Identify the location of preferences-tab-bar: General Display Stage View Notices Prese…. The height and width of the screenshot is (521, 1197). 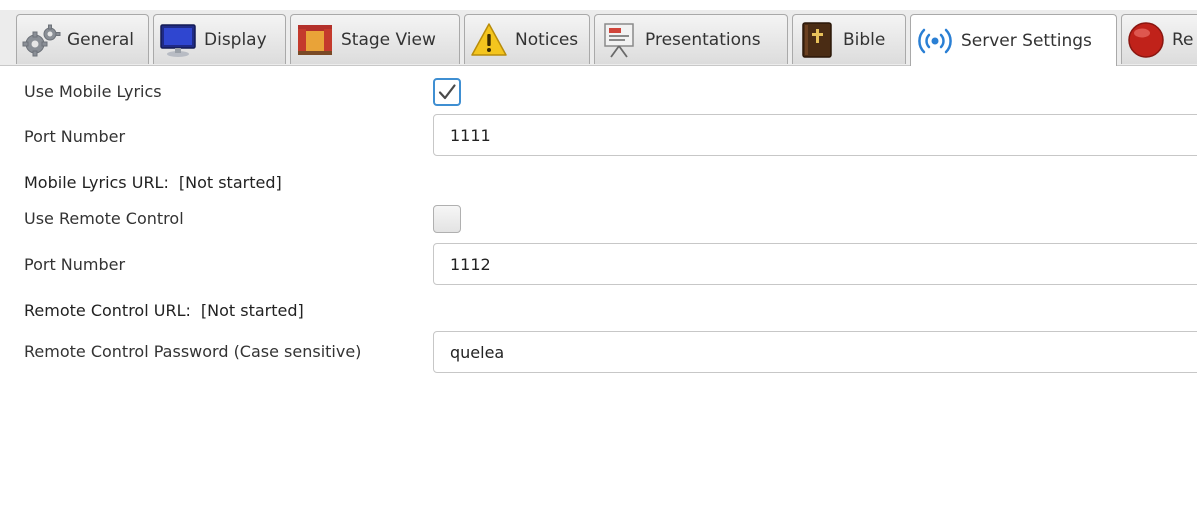
(598, 38).